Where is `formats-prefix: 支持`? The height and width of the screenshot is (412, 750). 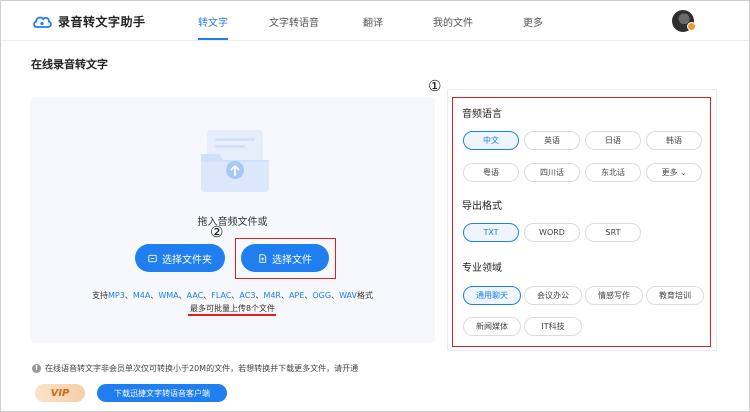 formats-prefix: 支持 is located at coordinates (100, 295).